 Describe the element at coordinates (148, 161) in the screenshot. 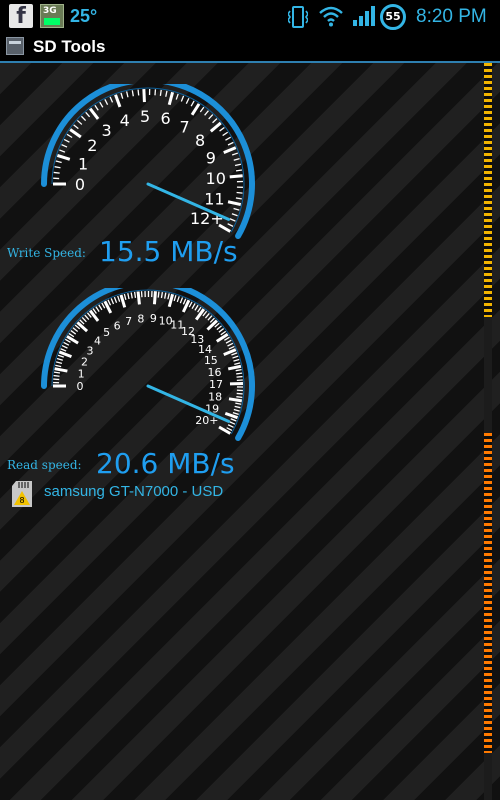

I see `write-speed-gauge: 0 1234 5 6 789101112+` at that location.